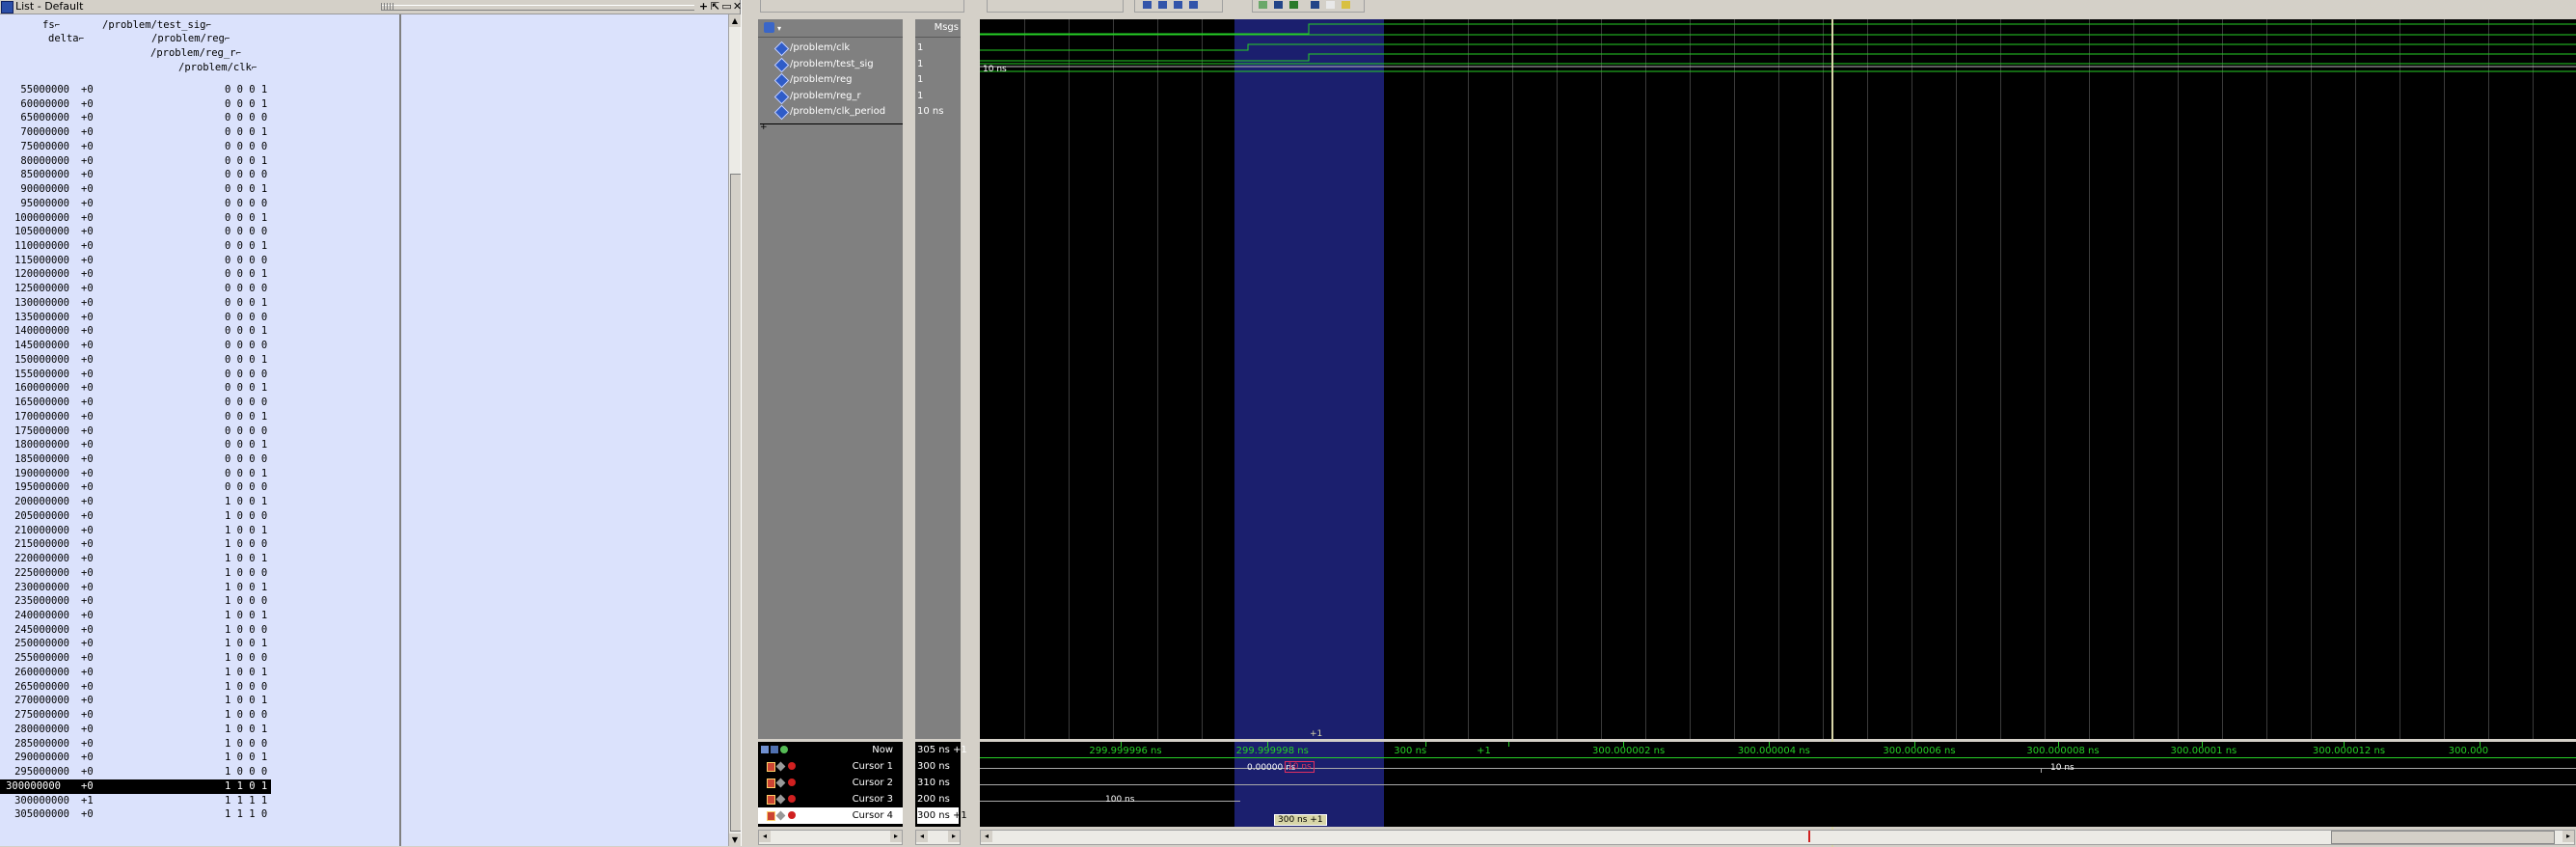 The image size is (2576, 847). I want to click on list-row: 305000000 +0 1 1 1 0, so click(140, 814).